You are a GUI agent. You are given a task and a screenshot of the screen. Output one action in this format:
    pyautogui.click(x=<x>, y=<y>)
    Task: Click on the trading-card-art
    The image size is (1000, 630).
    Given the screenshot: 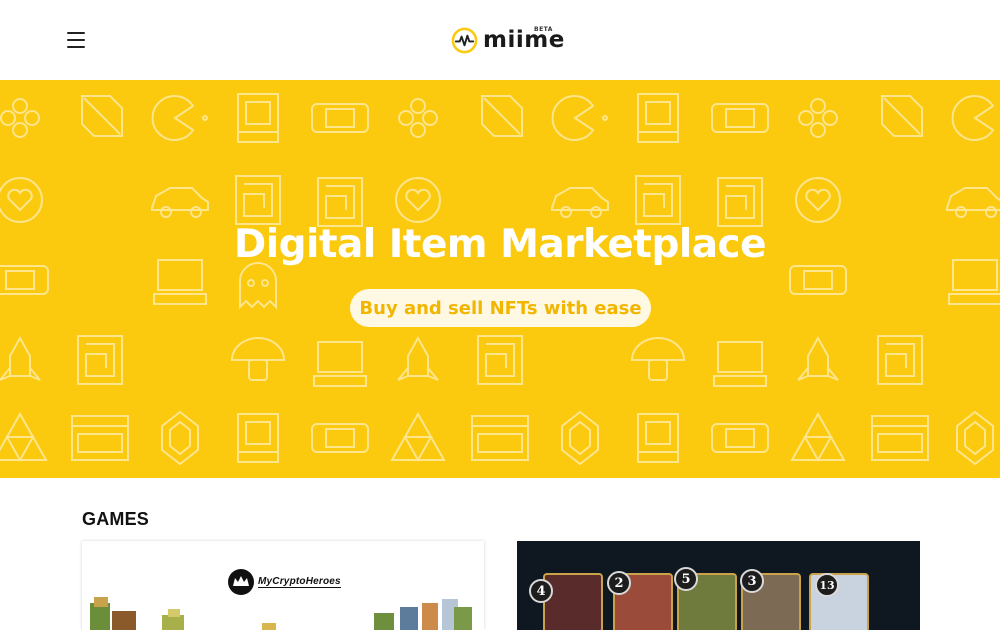 What is the action you would take?
    pyautogui.click(x=573, y=601)
    